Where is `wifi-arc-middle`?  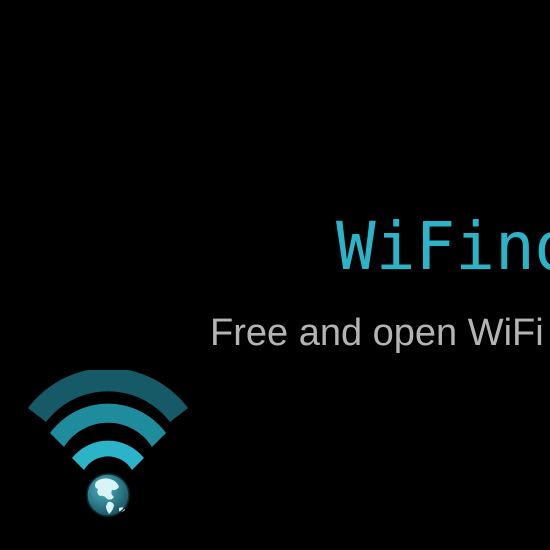
wifi-arc-middle is located at coordinates (108, 425).